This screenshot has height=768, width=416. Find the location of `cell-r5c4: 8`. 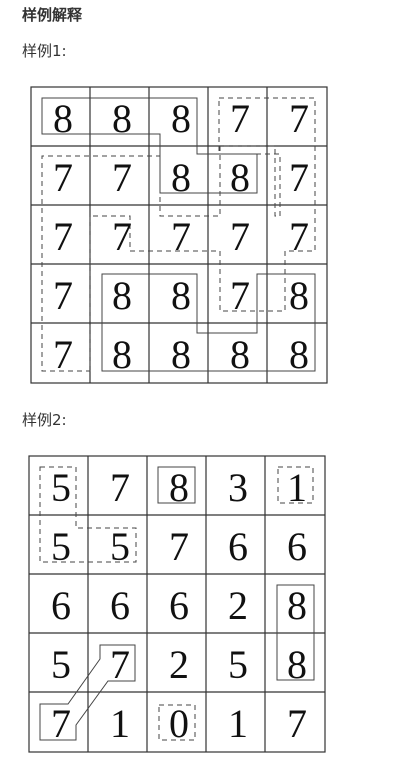

cell-r5c4: 8 is located at coordinates (240, 354).